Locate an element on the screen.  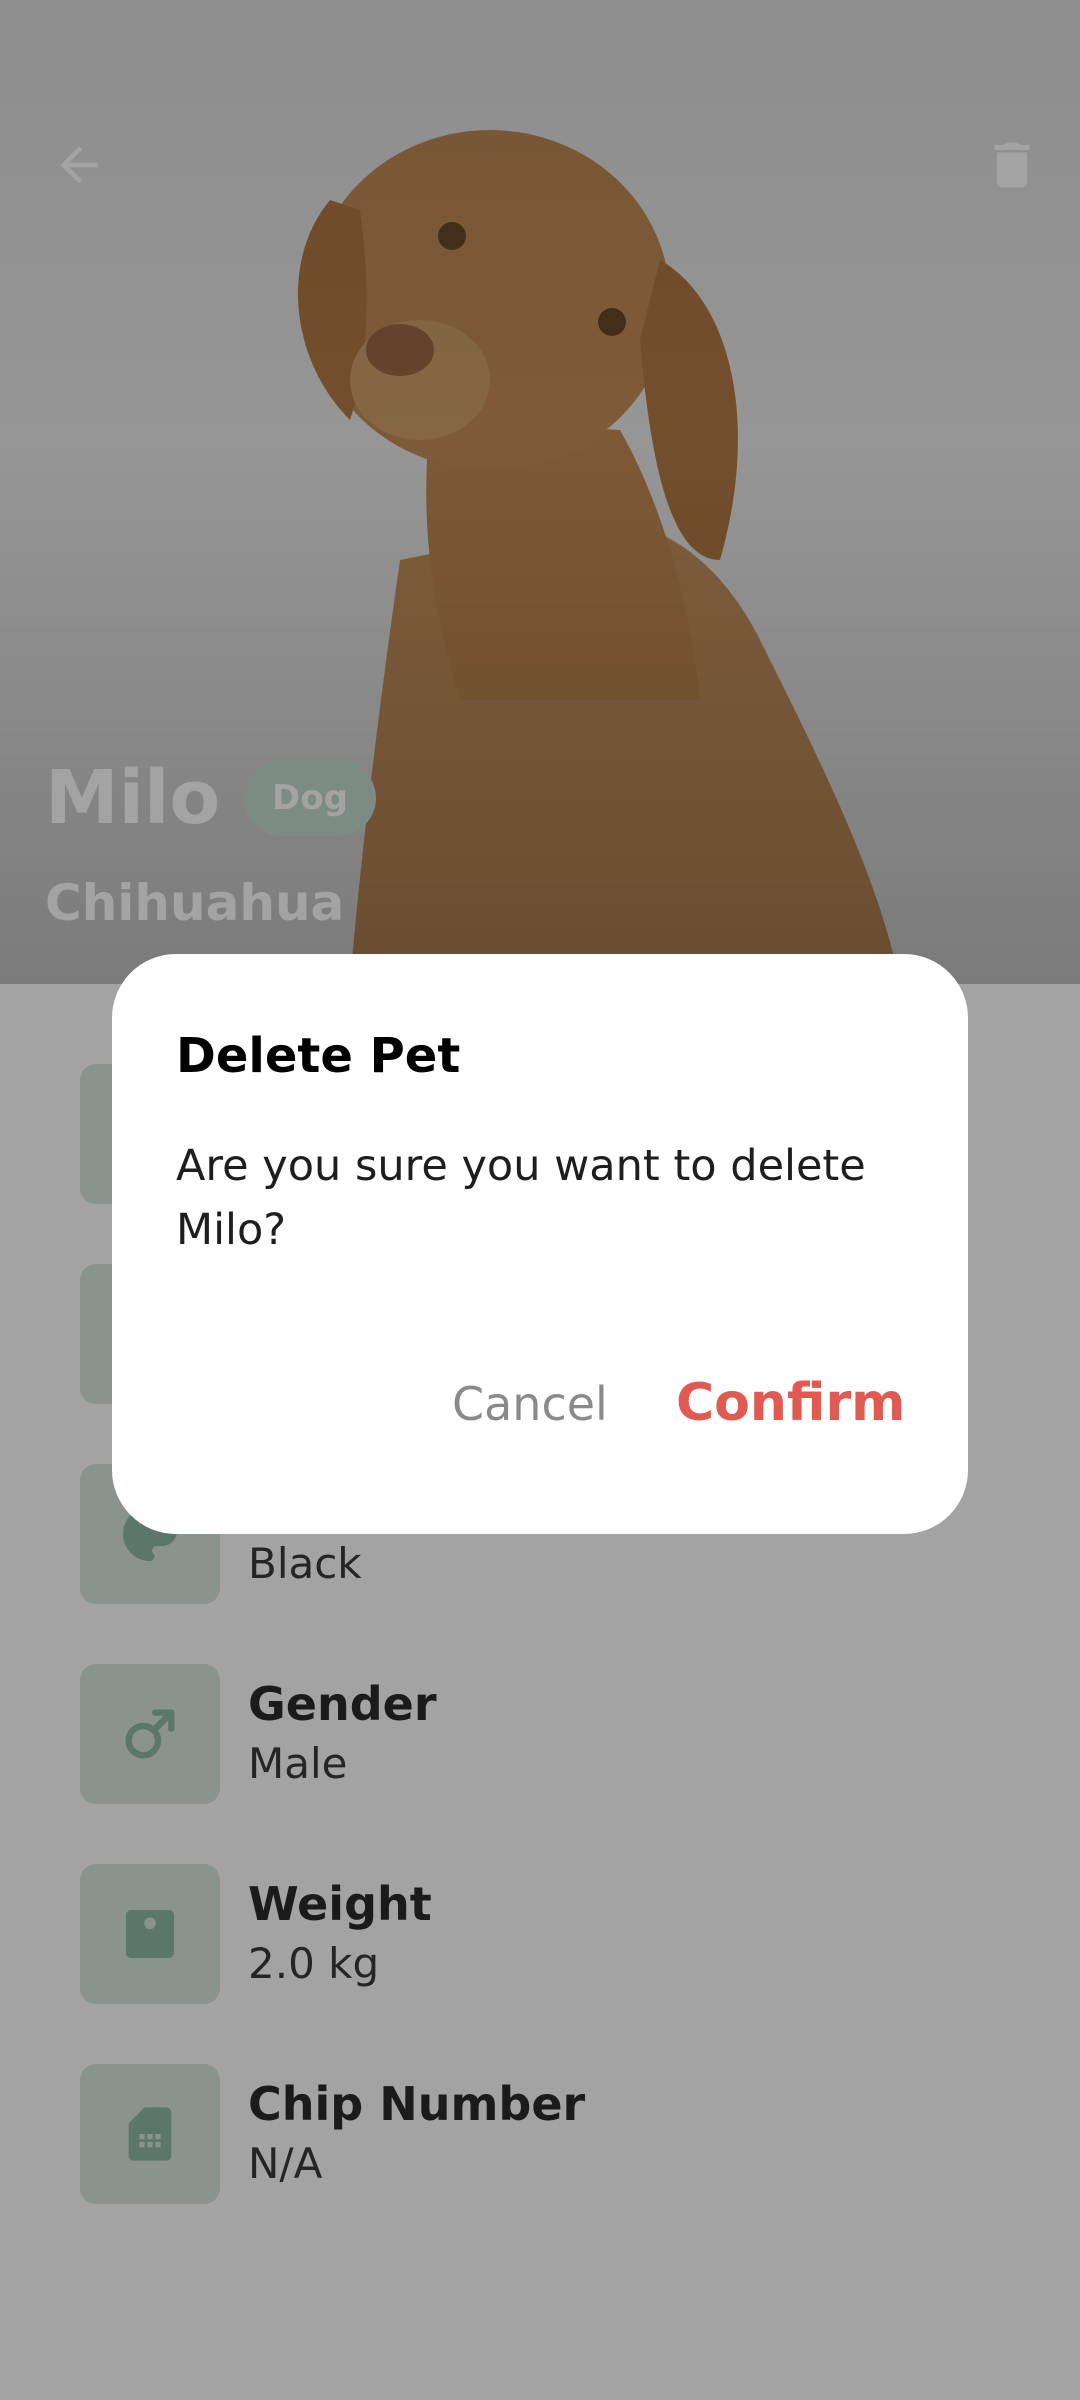
confirm-button: Confirm is located at coordinates (790, 1403).